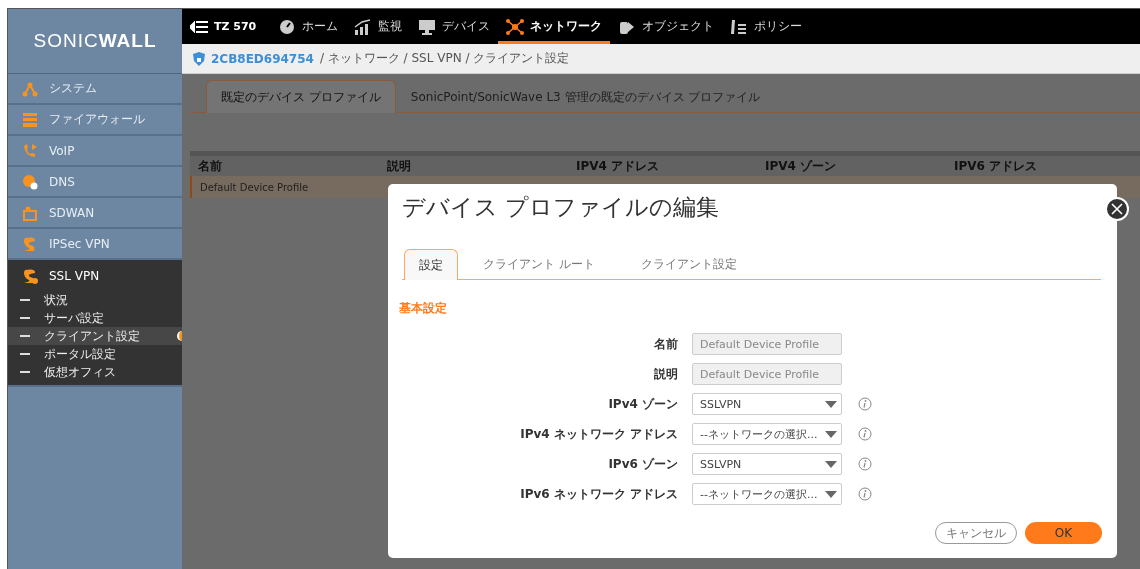 Image resolution: width=1140 pixels, height=569 pixels. Describe the element at coordinates (561, 207) in the screenshot. I see `dialog-title: デバイス プロファイルの編集` at that location.